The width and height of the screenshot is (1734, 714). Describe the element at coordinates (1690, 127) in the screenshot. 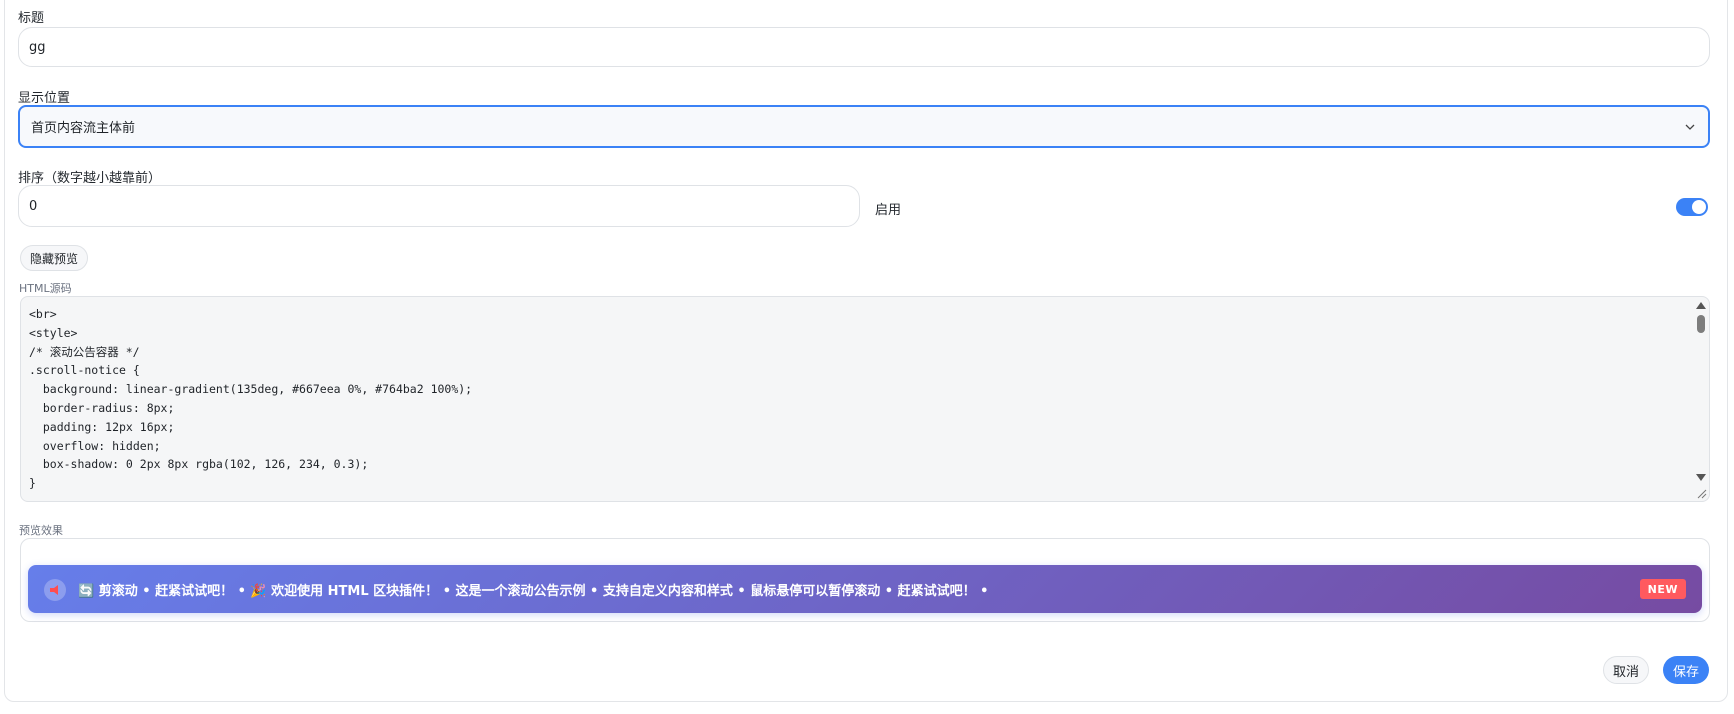

I see `chevron-down-icon` at that location.